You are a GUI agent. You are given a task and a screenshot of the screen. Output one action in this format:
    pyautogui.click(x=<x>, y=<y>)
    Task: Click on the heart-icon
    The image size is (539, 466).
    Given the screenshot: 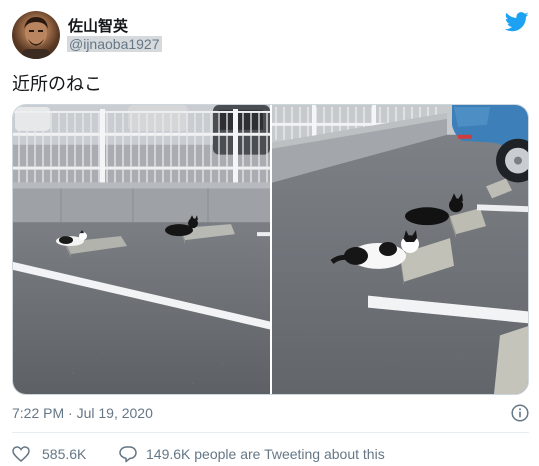 What is the action you would take?
    pyautogui.click(x=21, y=454)
    